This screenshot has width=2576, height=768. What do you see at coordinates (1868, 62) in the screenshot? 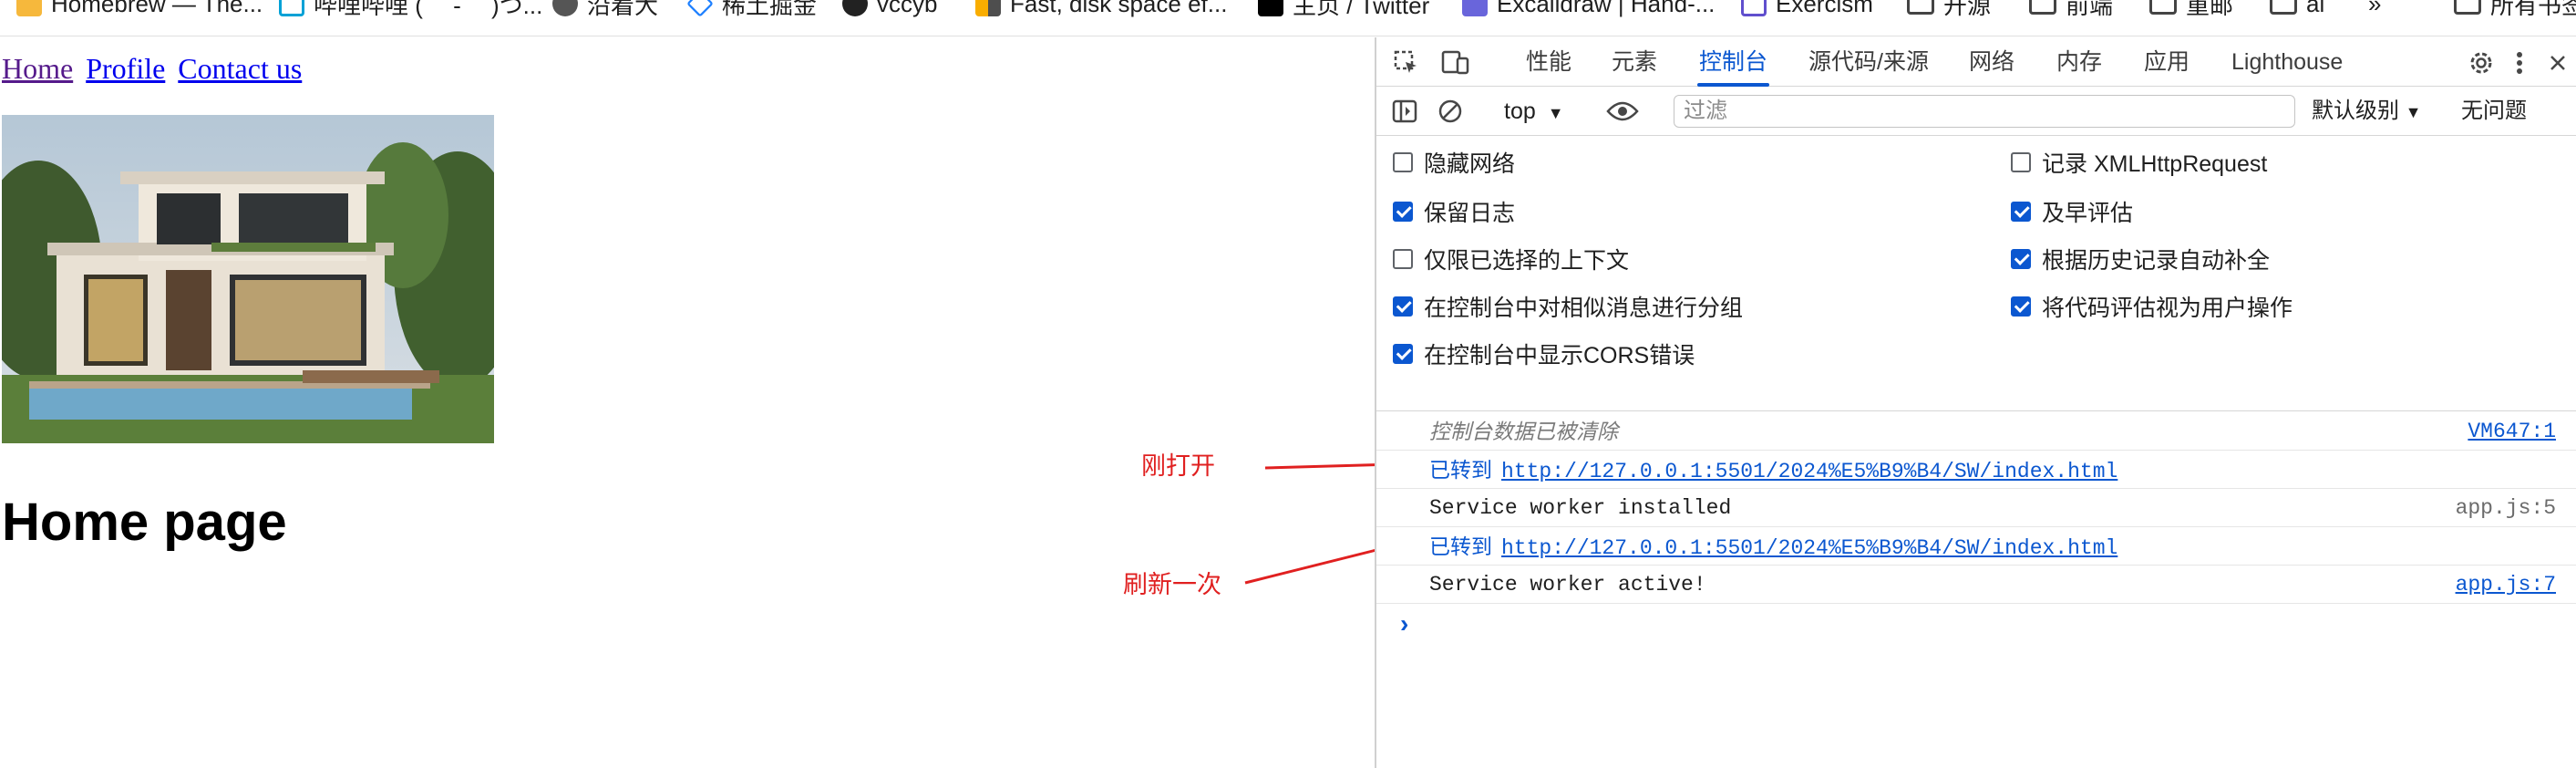
I see `tab-sources: 源代码/来源` at bounding box center [1868, 62].